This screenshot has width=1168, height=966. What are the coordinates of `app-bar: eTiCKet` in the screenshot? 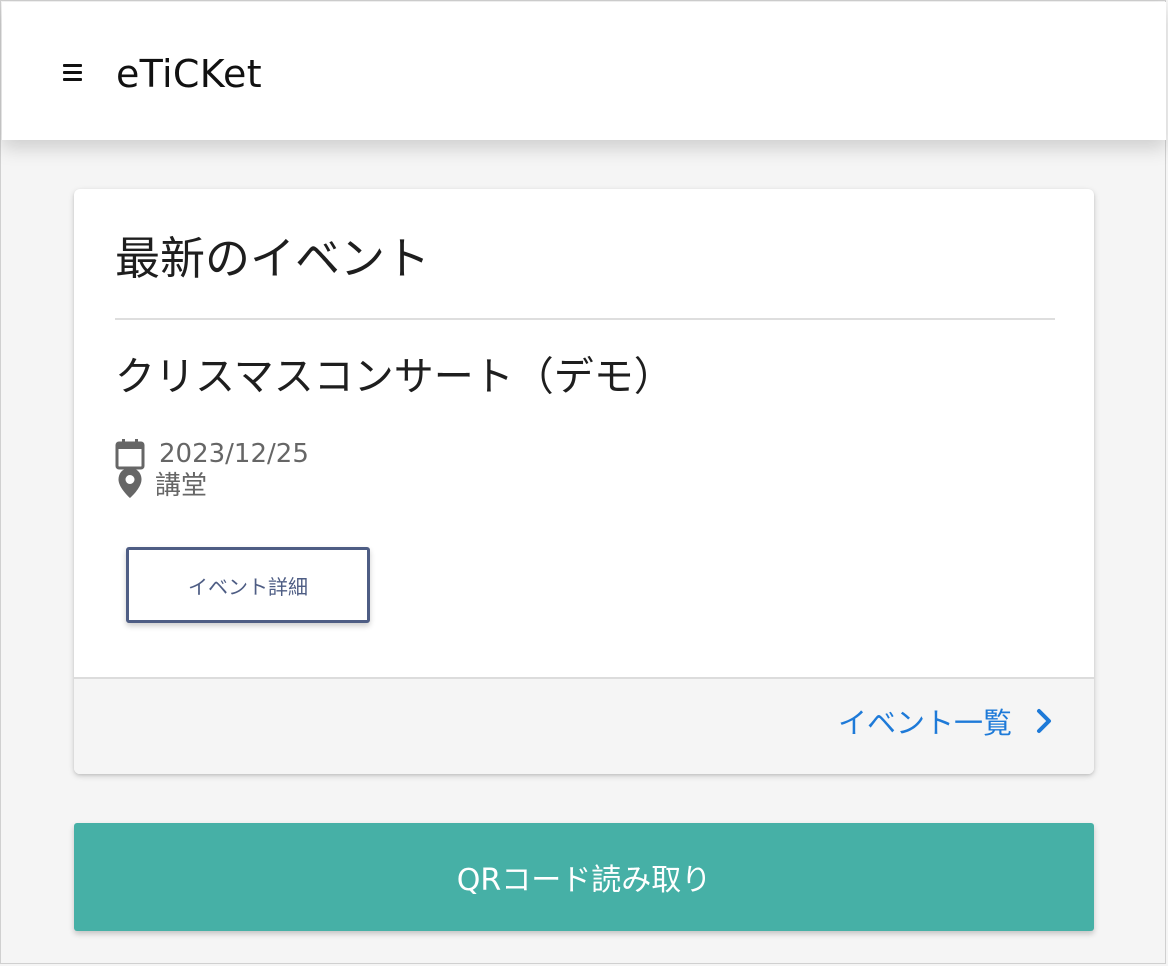 It's located at (584, 71).